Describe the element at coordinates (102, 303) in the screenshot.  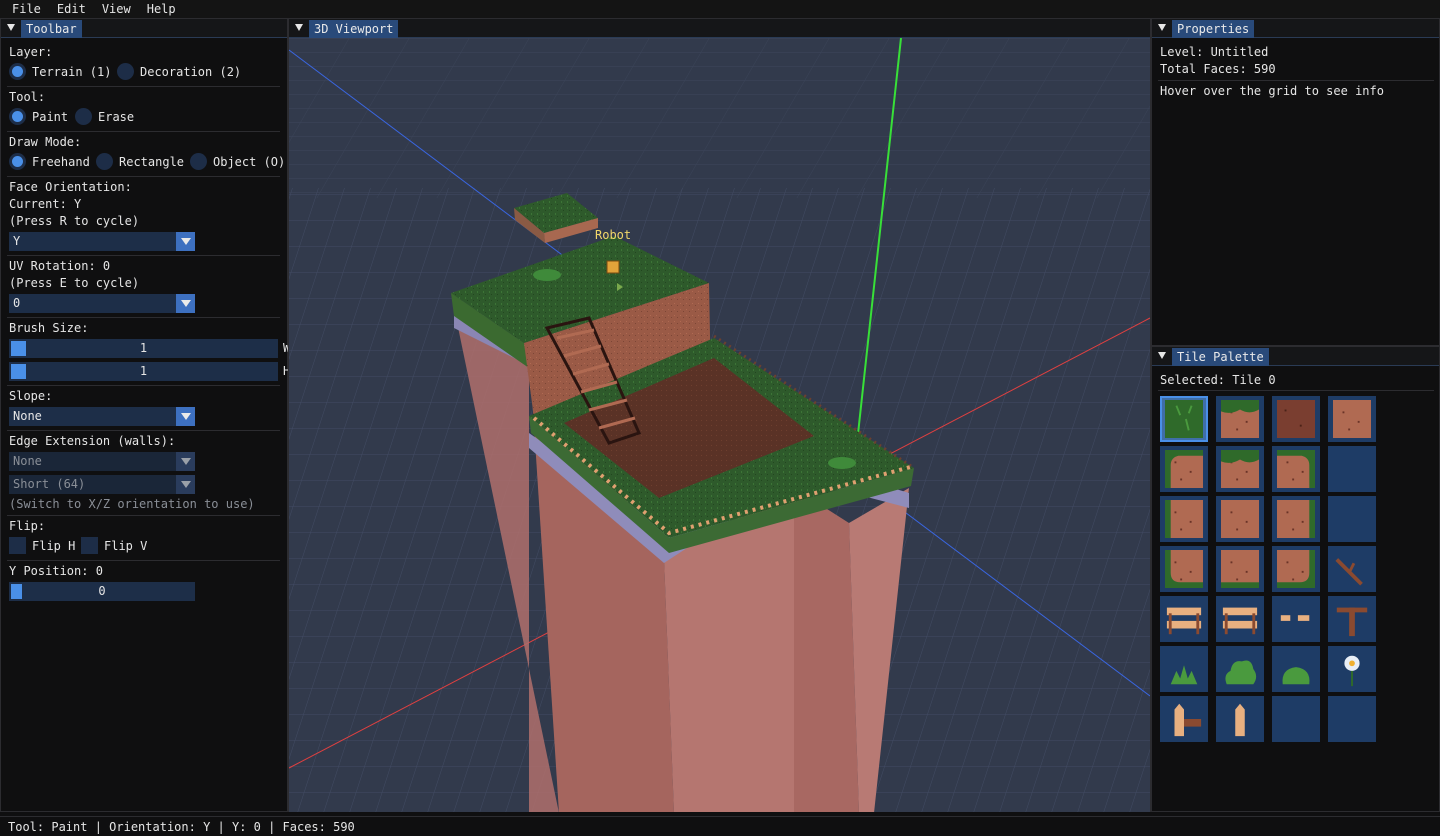
I see `uv-rotation-select: 0` at that location.